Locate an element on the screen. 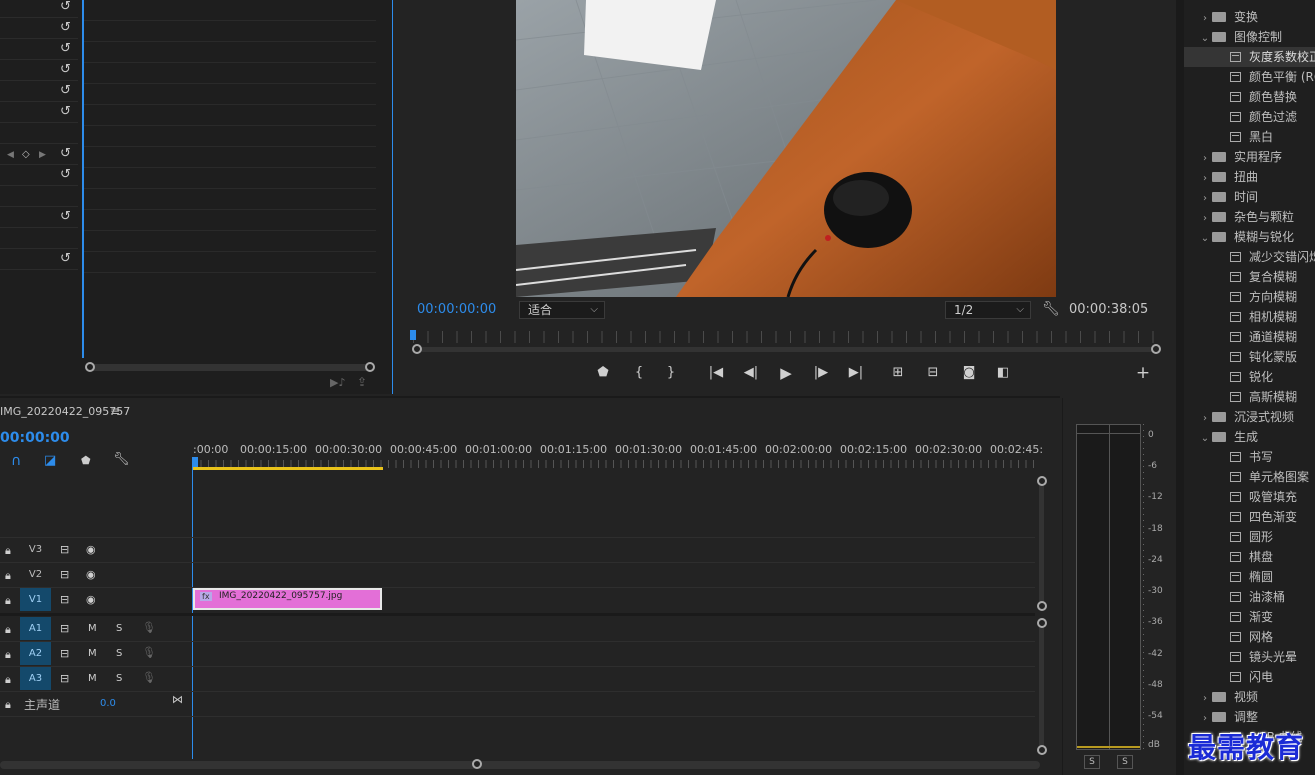 This screenshot has height=775, width=1315. effects-folder: › 实用程序 is located at coordinates (1249, 157).